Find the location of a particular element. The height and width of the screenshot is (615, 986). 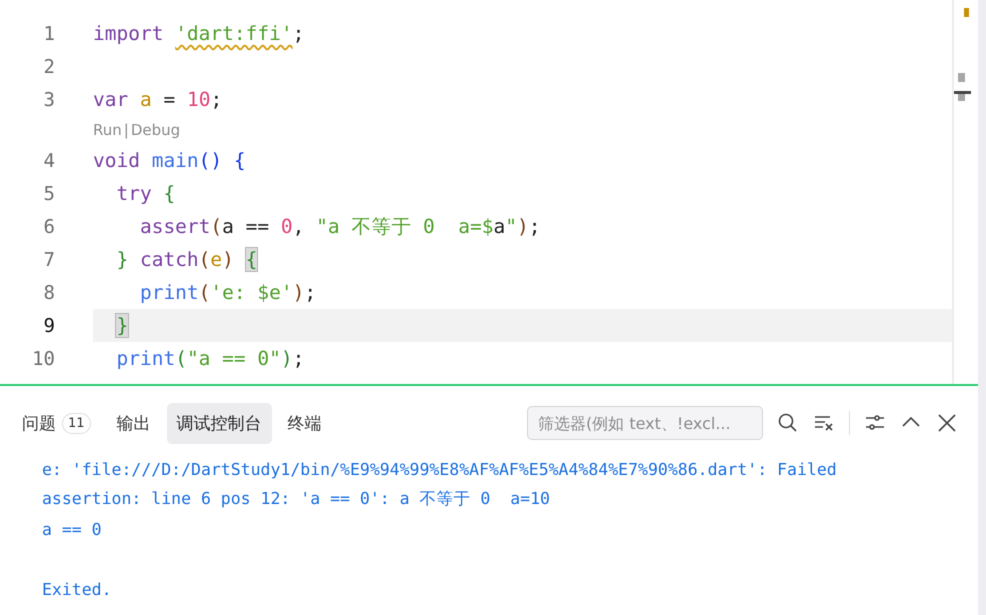

panel-tab: 终端 is located at coordinates (305, 423).